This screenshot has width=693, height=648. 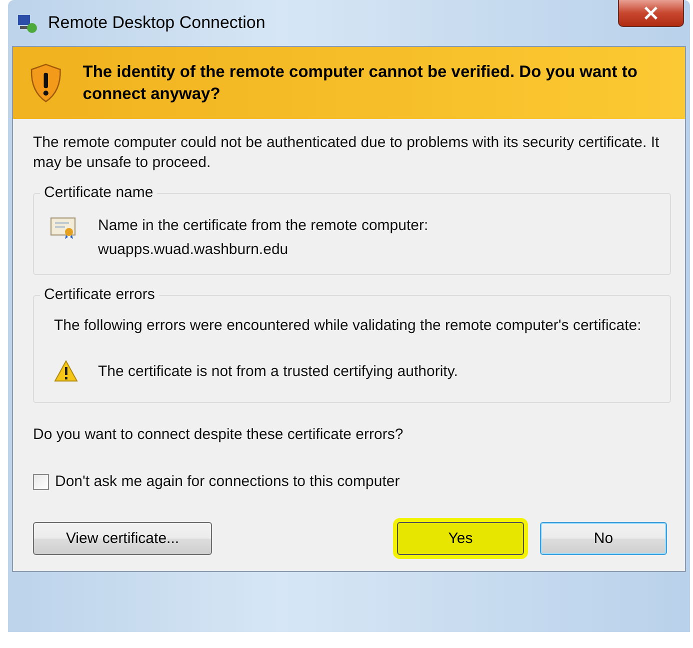 What do you see at coordinates (603, 538) in the screenshot?
I see `dialog-button: No` at bounding box center [603, 538].